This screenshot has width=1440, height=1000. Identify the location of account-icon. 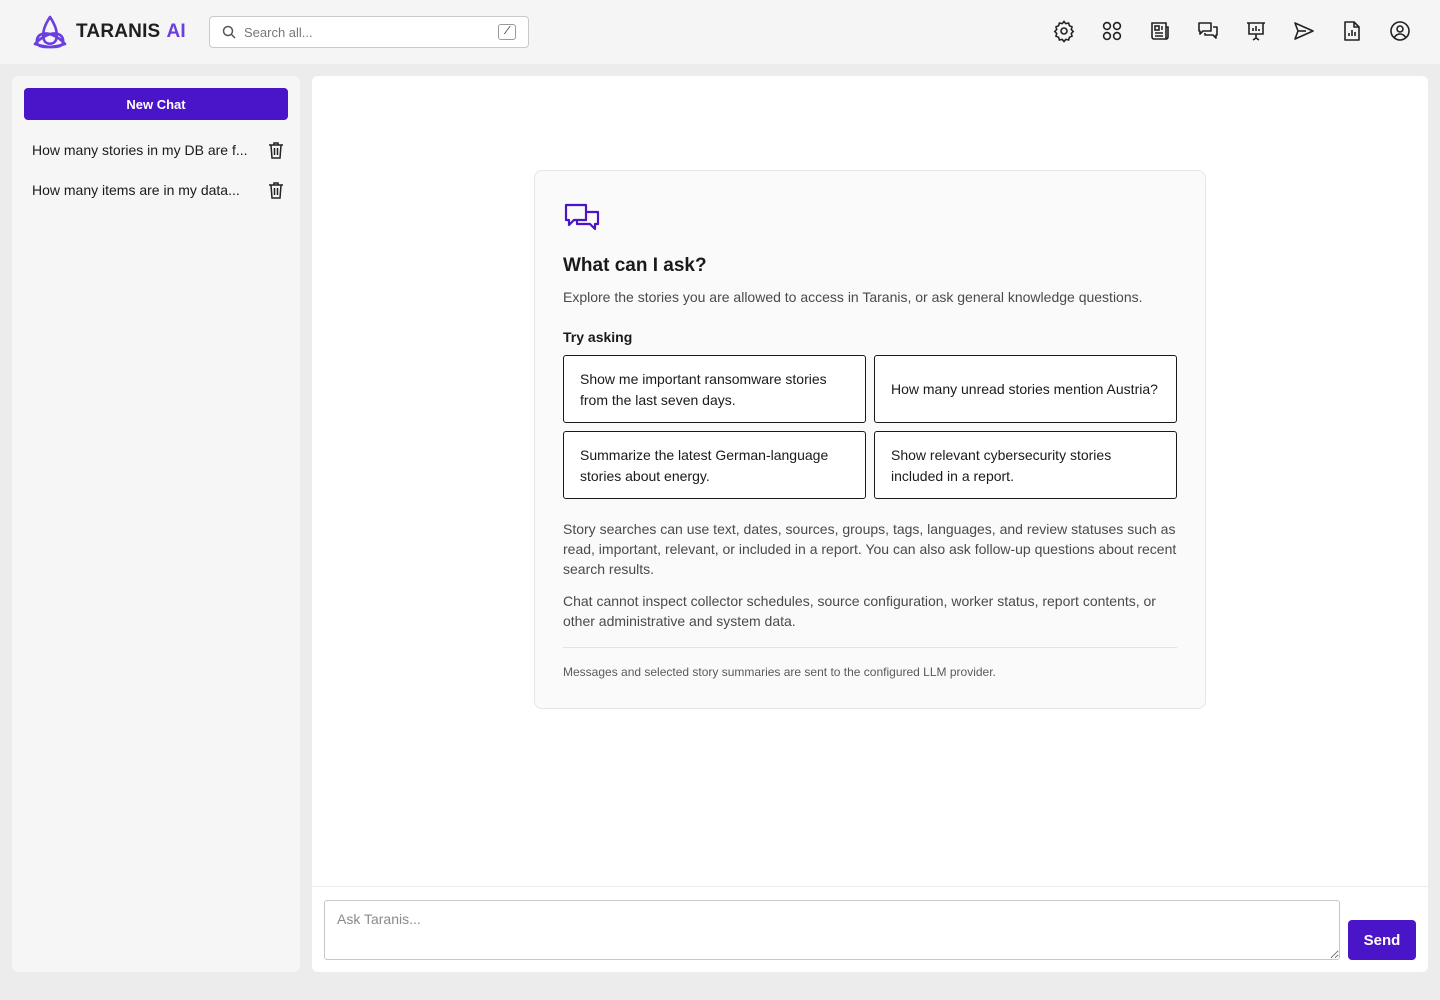
(1400, 31).